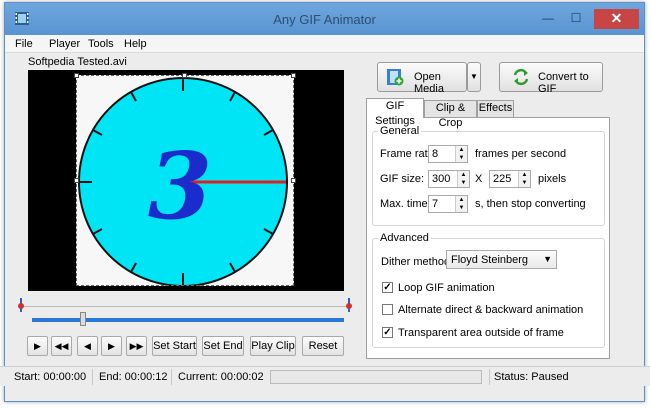 Image resolution: width=650 pixels, height=409 pixels. Describe the element at coordinates (548, 19) in the screenshot. I see `minimize-button: —` at that location.